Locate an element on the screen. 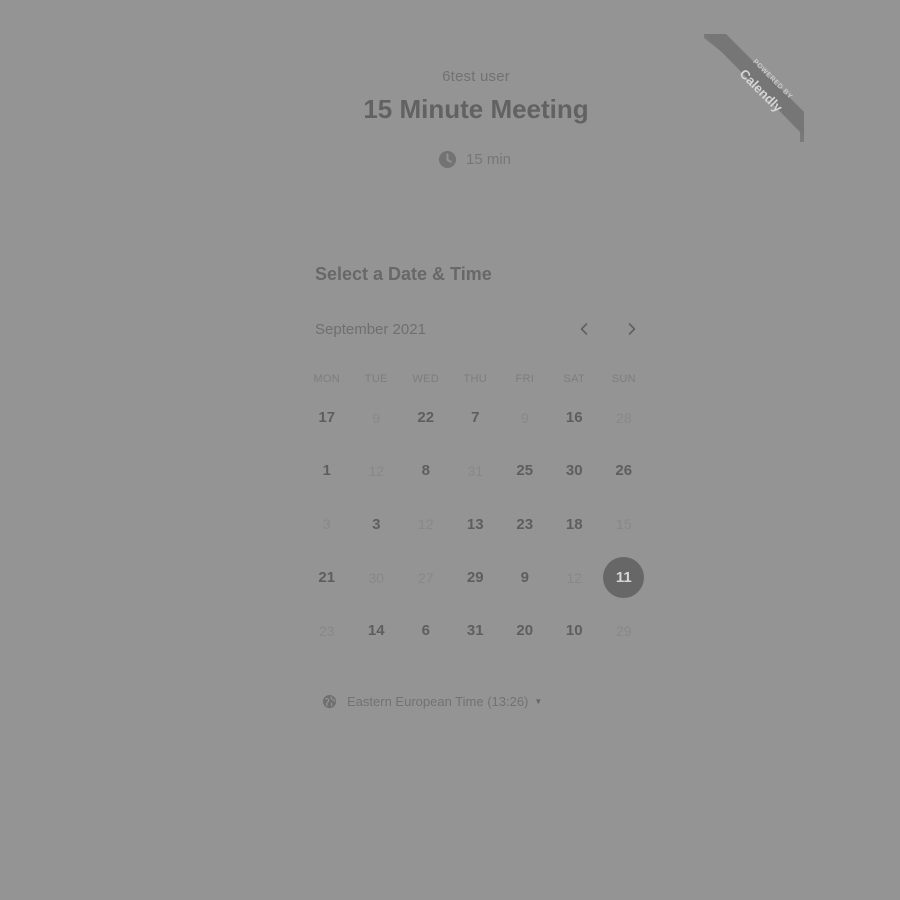 This screenshot has width=900, height=900. timezone-selector: Eastern European Time (13:26) ▼ is located at coordinates (432, 701).